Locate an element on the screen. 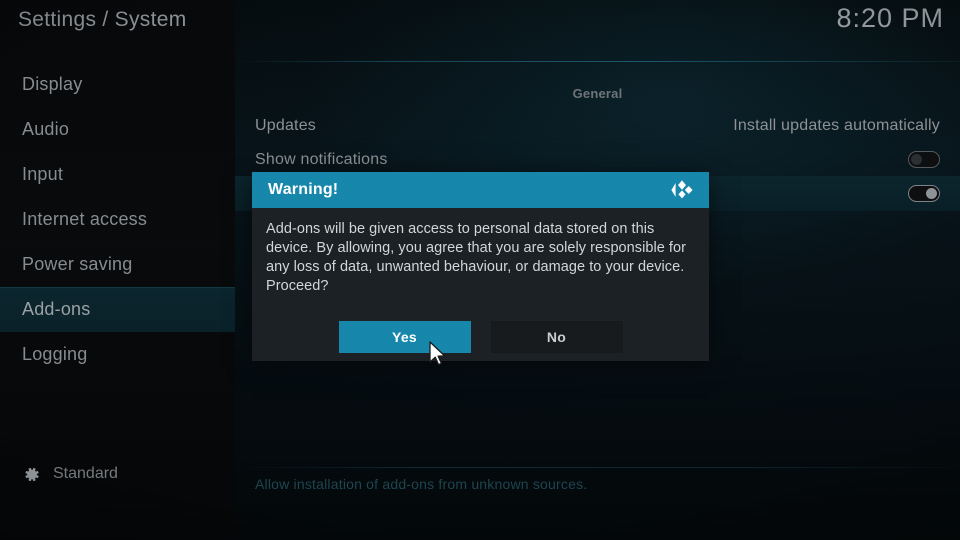  dialog-header: Warning! is located at coordinates (480, 190).